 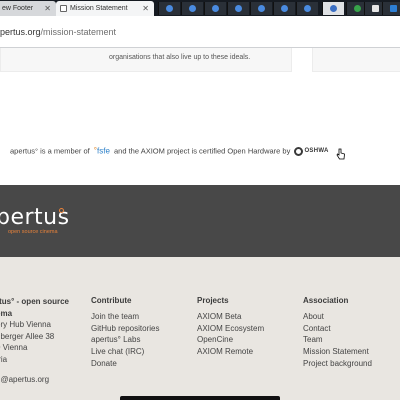 What do you see at coordinates (61, 210) in the screenshot?
I see `logo-degree-icon` at bounding box center [61, 210].